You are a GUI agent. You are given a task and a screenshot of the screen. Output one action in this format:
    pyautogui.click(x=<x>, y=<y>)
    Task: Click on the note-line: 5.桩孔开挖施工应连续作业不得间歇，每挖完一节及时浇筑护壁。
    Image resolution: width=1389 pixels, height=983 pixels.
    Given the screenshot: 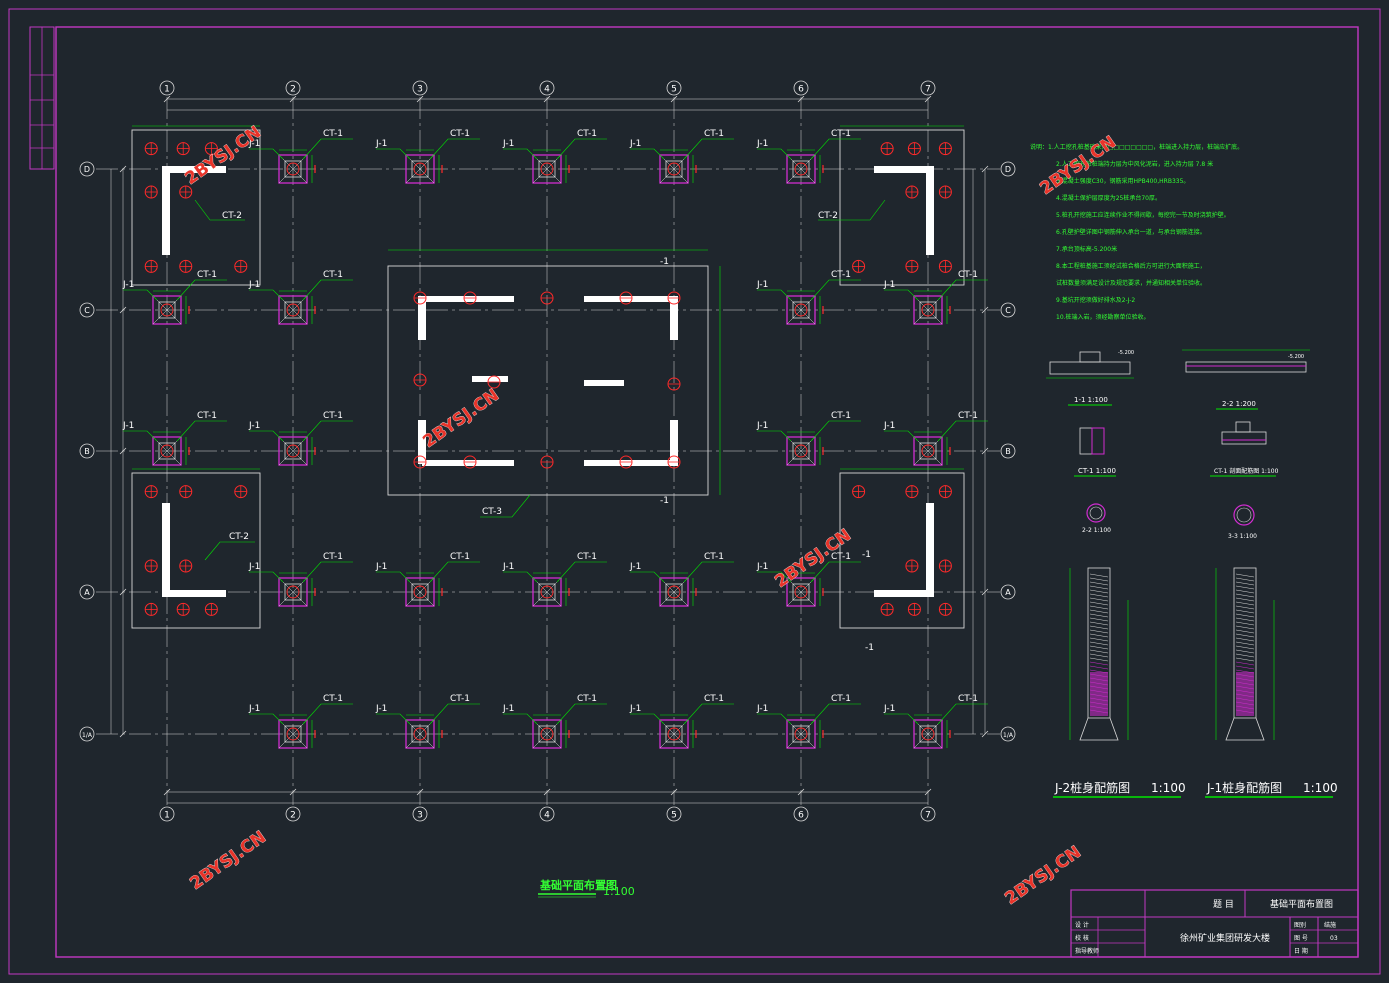 What is the action you would take?
    pyautogui.click(x=1143, y=215)
    